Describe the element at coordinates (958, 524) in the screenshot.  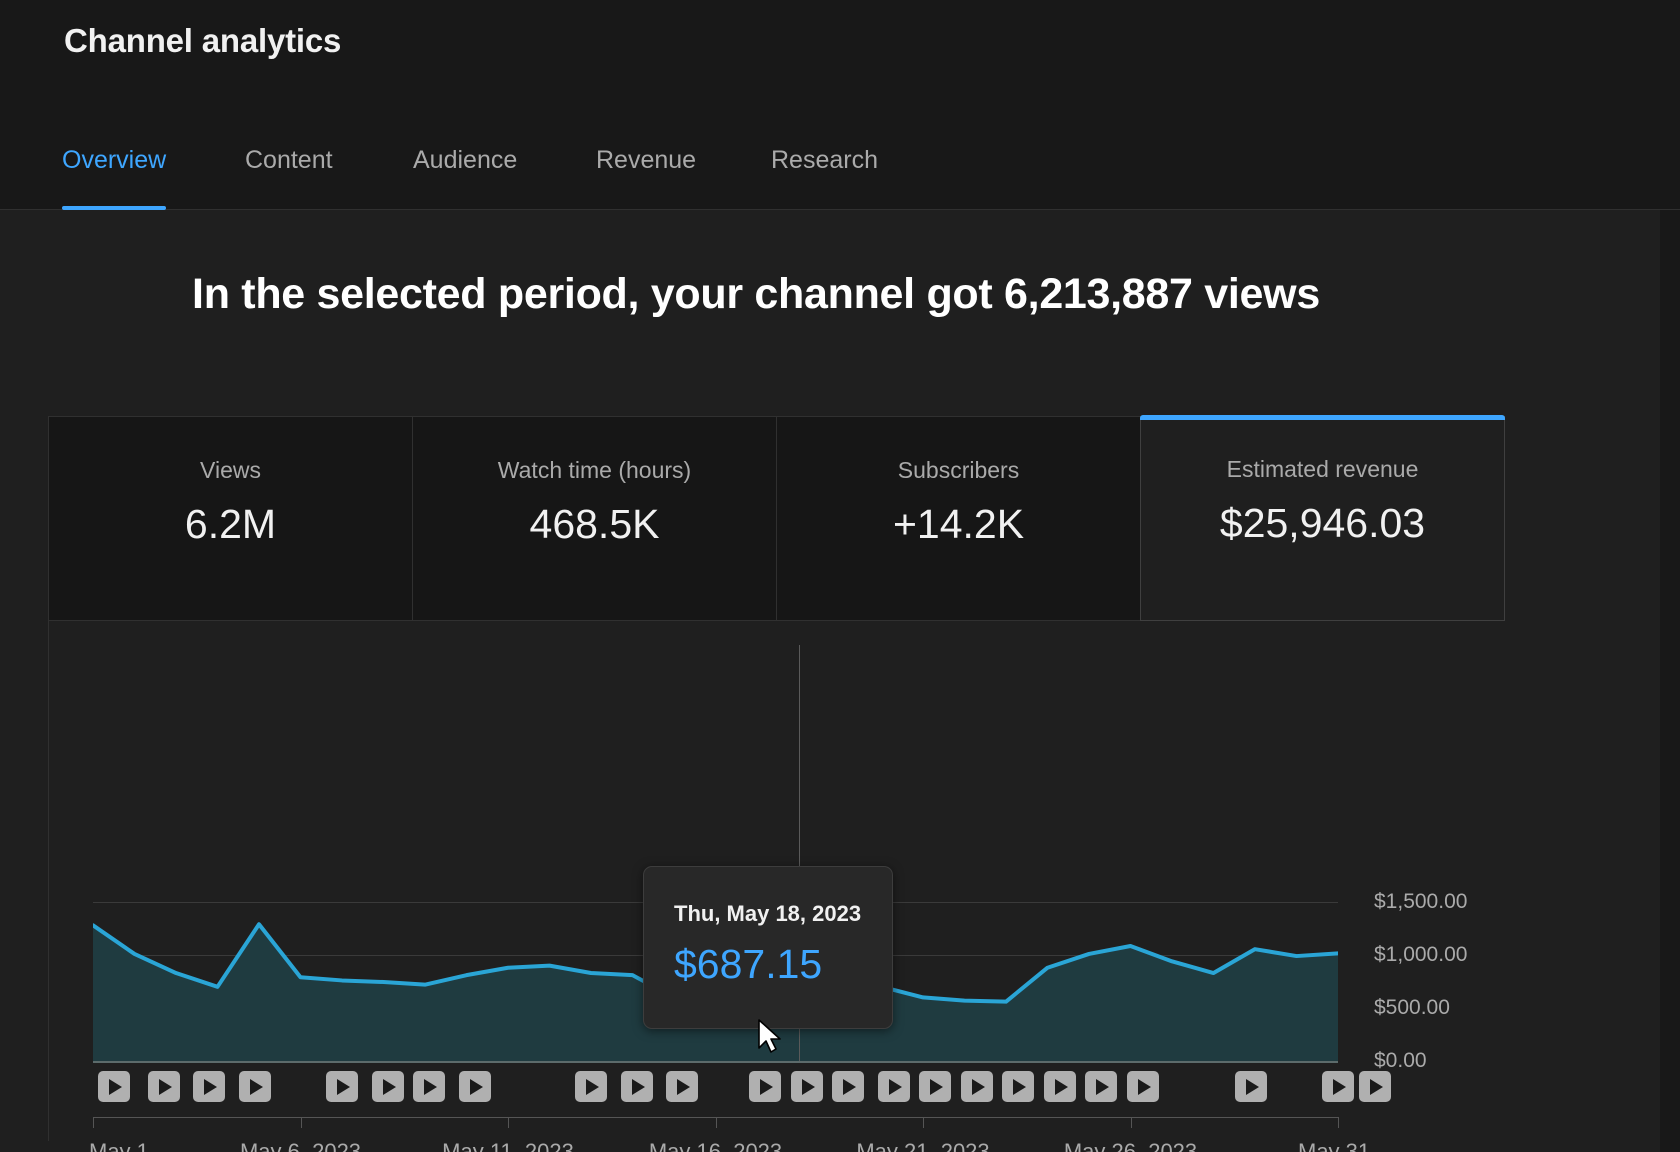
I see `metric-card-value: +14.2K` at that location.